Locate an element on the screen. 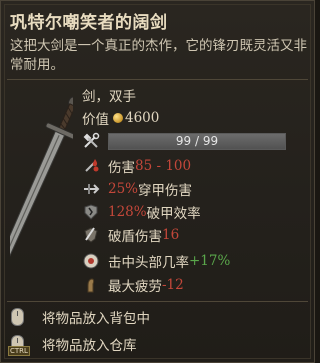 This screenshot has height=363, width=320. ctrl-key-label: CTRL is located at coordinates (19, 351).